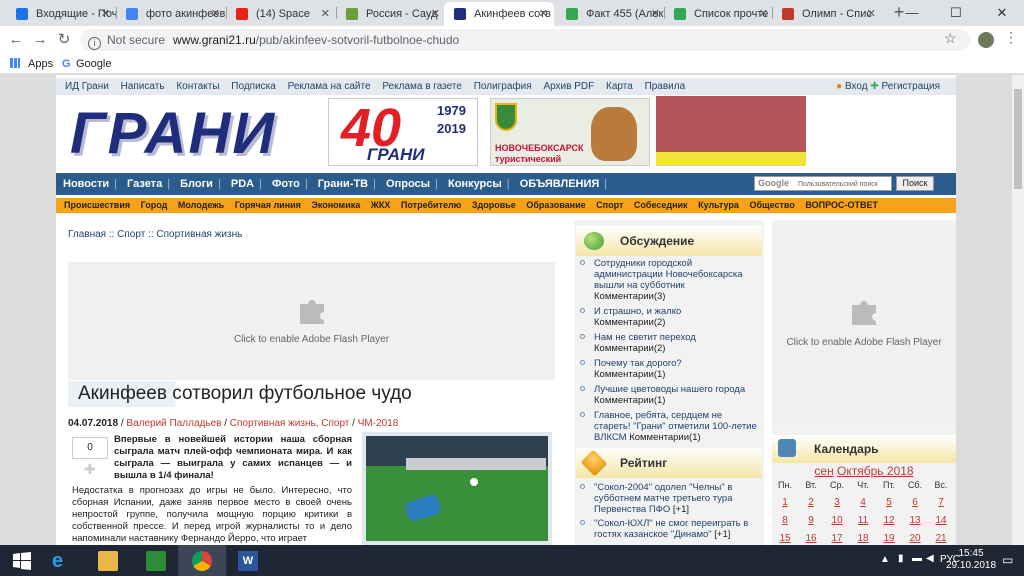 The height and width of the screenshot is (576, 1024). What do you see at coordinates (823, 183) in the screenshot?
I see `search-input: Google Пользовательский поиск` at bounding box center [823, 183].